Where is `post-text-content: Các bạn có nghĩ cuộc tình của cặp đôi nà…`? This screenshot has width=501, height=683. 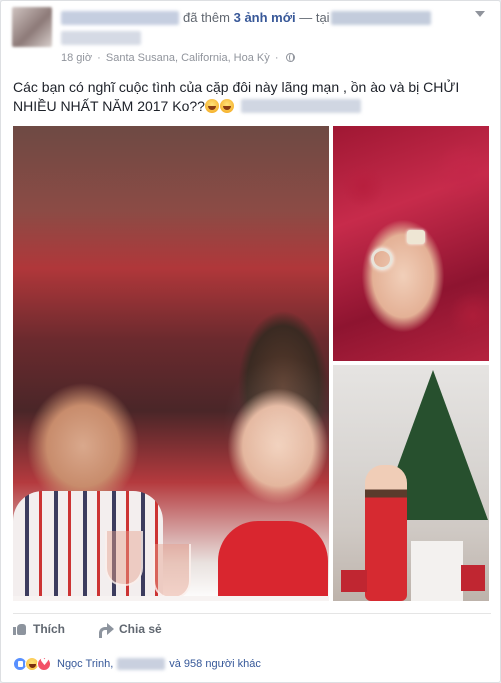 post-text-content: Các bạn có nghĩ cuộc tình của cặp đôi nà… is located at coordinates (236, 96).